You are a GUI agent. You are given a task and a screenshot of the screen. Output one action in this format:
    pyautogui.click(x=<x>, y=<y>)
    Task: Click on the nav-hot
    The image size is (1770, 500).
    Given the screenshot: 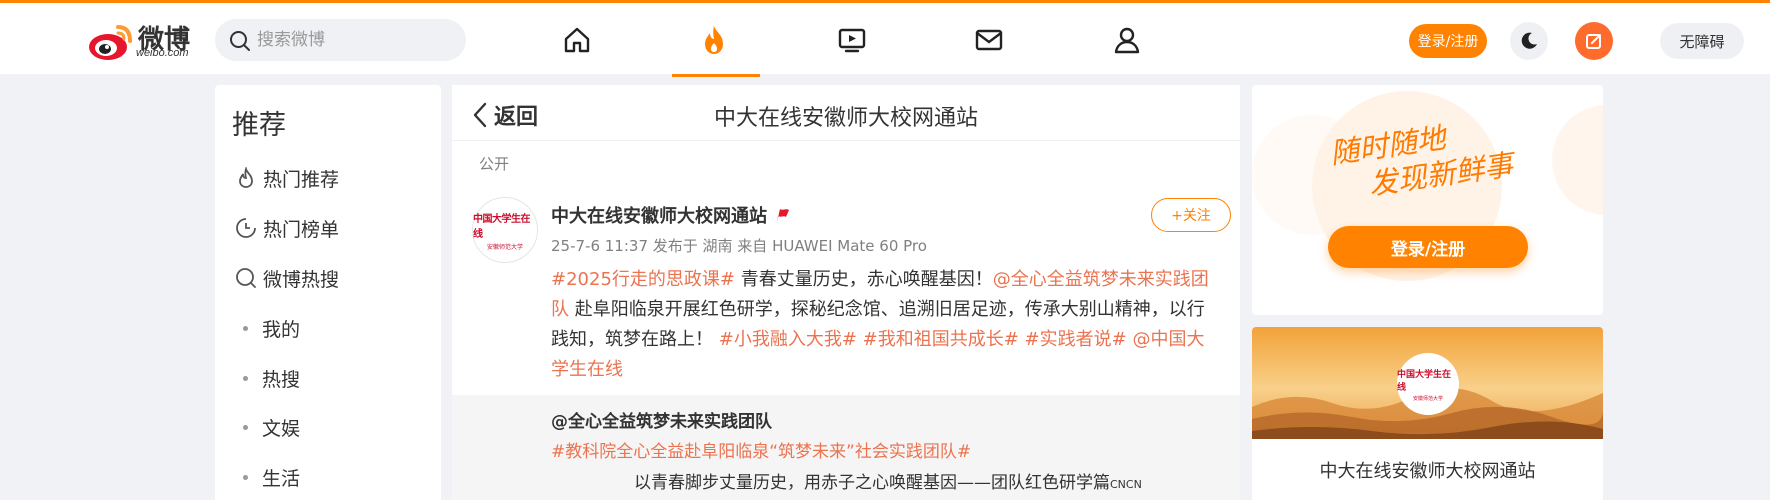 What is the action you would take?
    pyautogui.click(x=714, y=40)
    